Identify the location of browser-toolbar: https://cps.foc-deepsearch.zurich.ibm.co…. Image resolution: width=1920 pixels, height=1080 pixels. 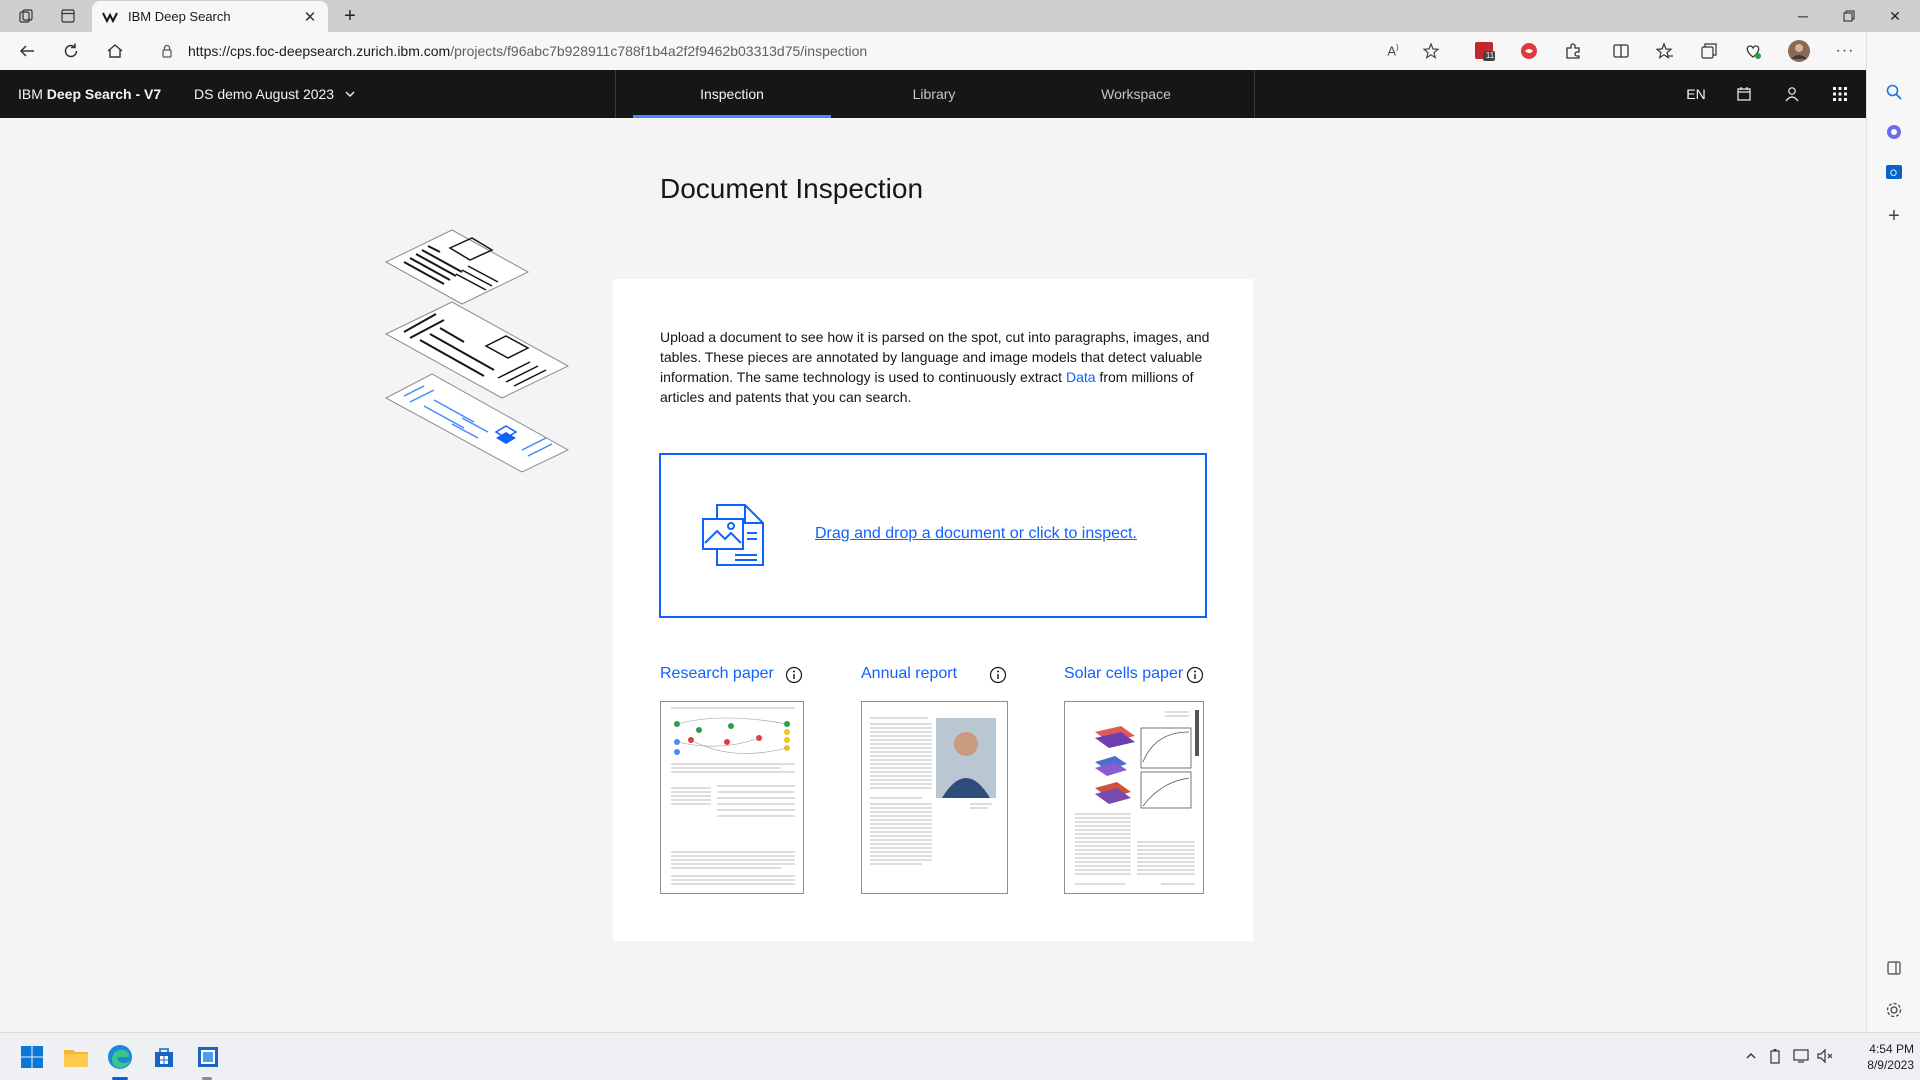
(960, 51).